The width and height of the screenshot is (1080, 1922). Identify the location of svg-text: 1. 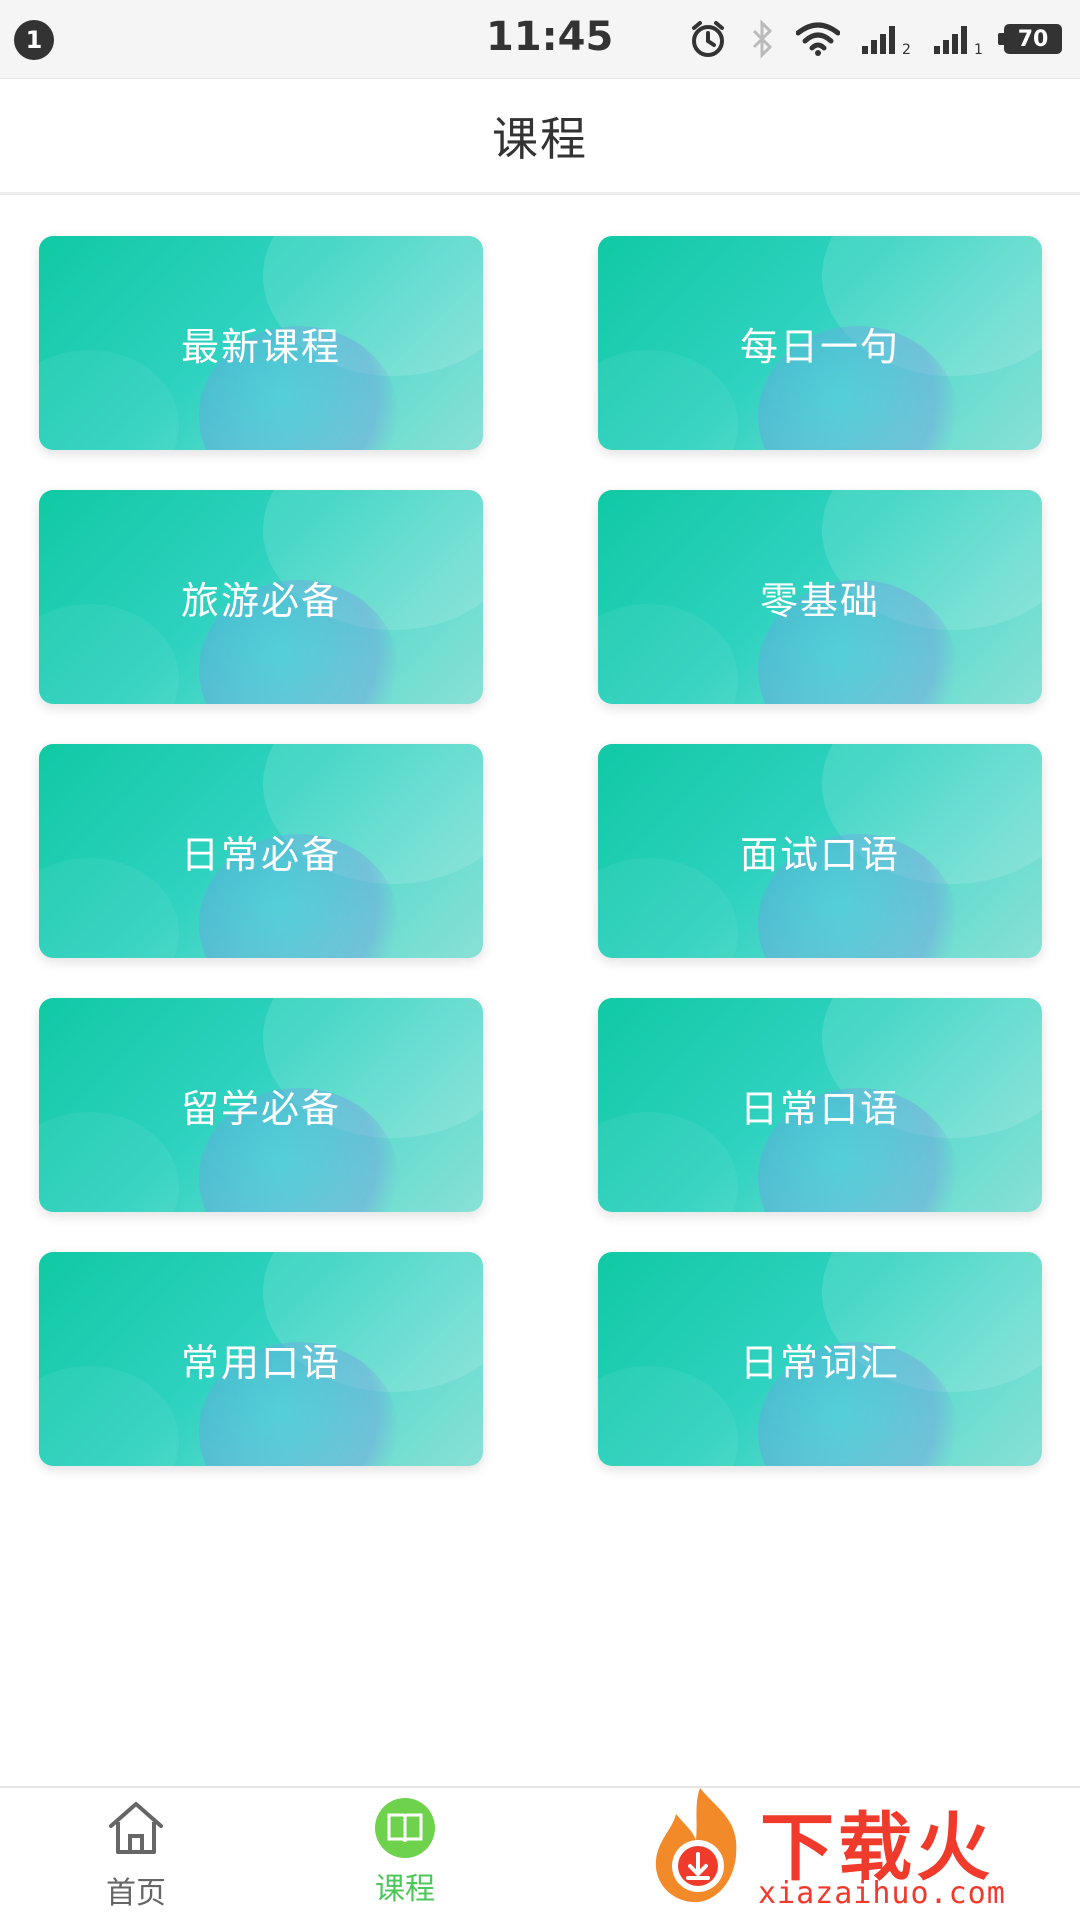
(978, 49).